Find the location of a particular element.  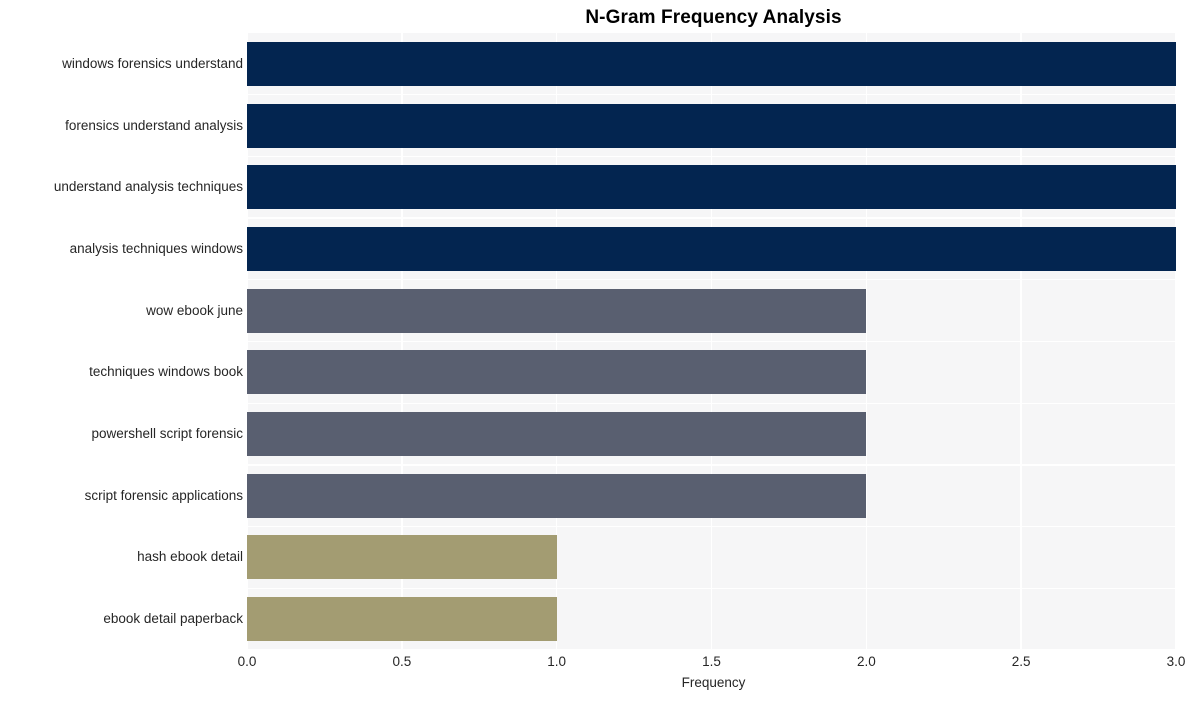

y-axis-tick-label: analysis techniques windows is located at coordinates (156, 248).